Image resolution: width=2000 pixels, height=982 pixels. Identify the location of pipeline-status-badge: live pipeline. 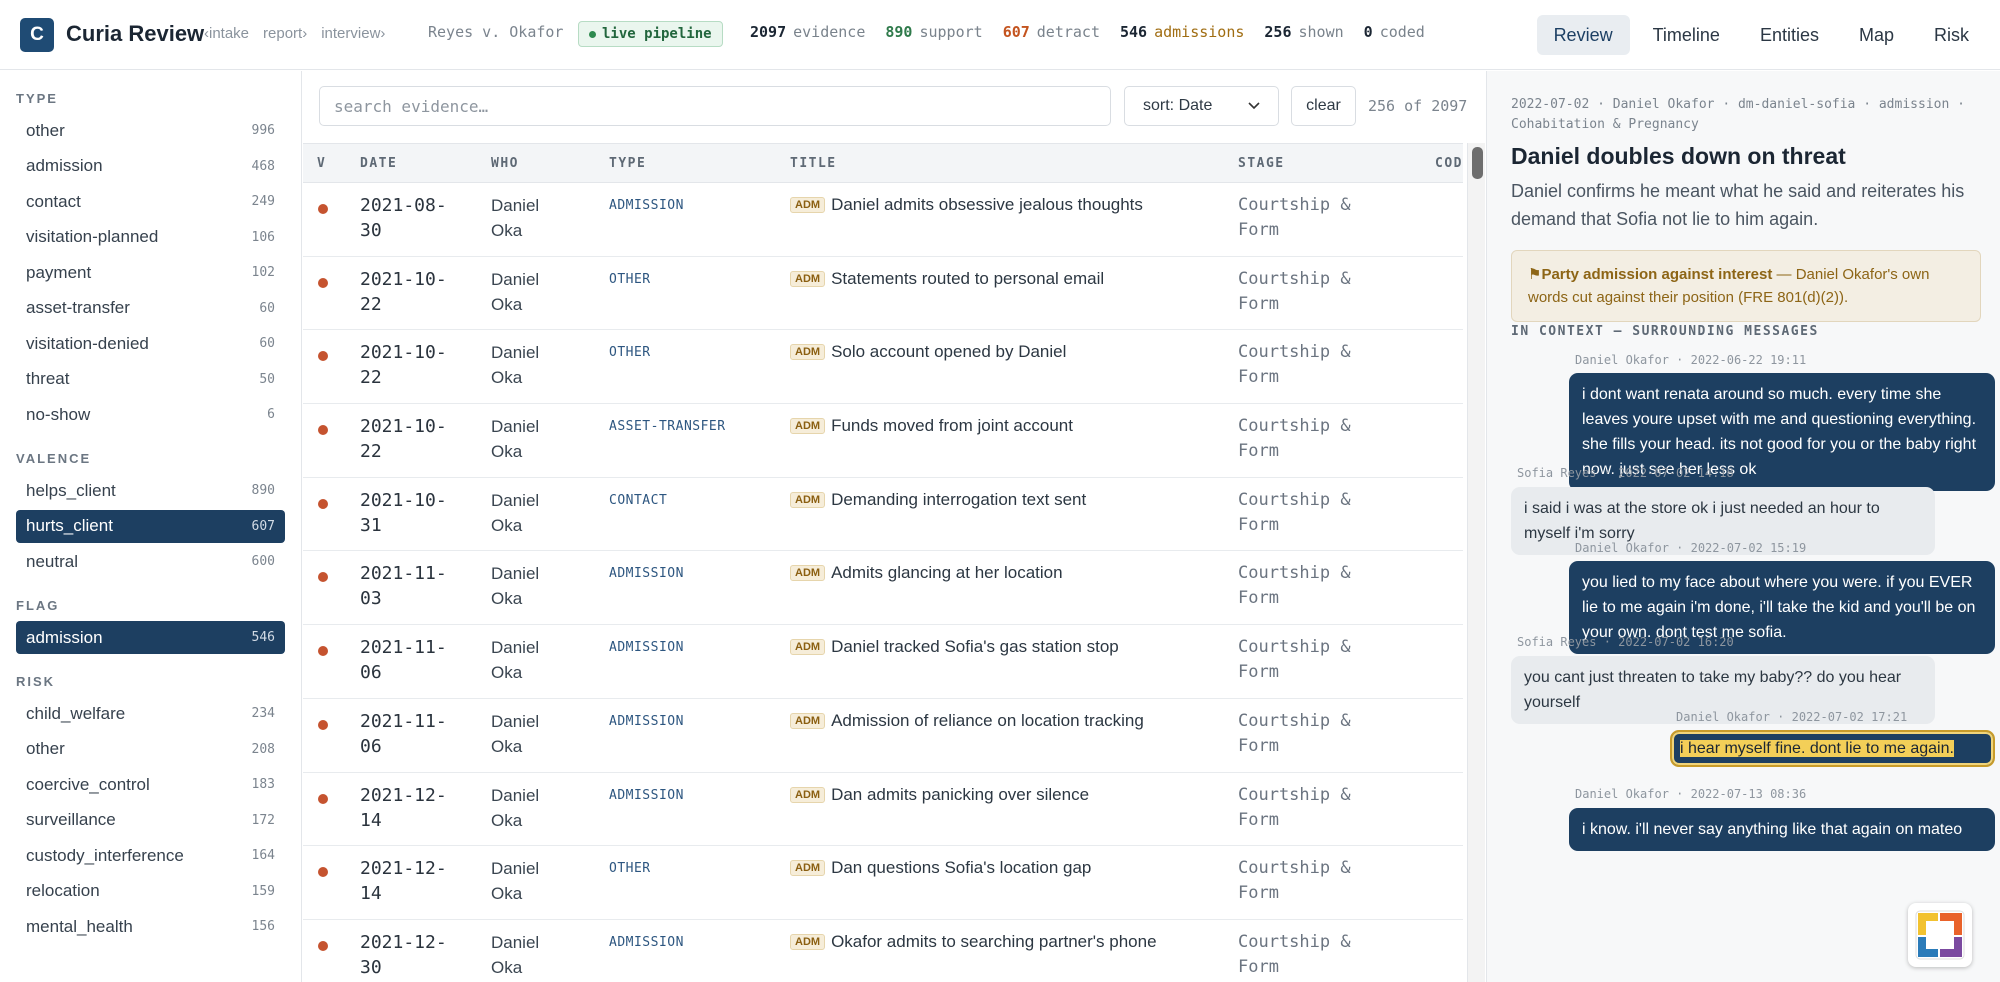
(650, 34).